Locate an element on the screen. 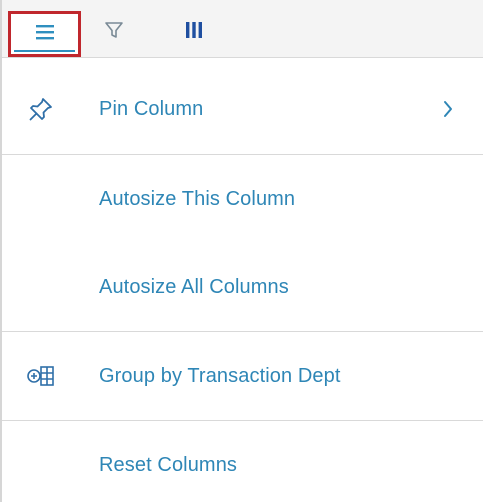  group-icon is located at coordinates (41, 376).